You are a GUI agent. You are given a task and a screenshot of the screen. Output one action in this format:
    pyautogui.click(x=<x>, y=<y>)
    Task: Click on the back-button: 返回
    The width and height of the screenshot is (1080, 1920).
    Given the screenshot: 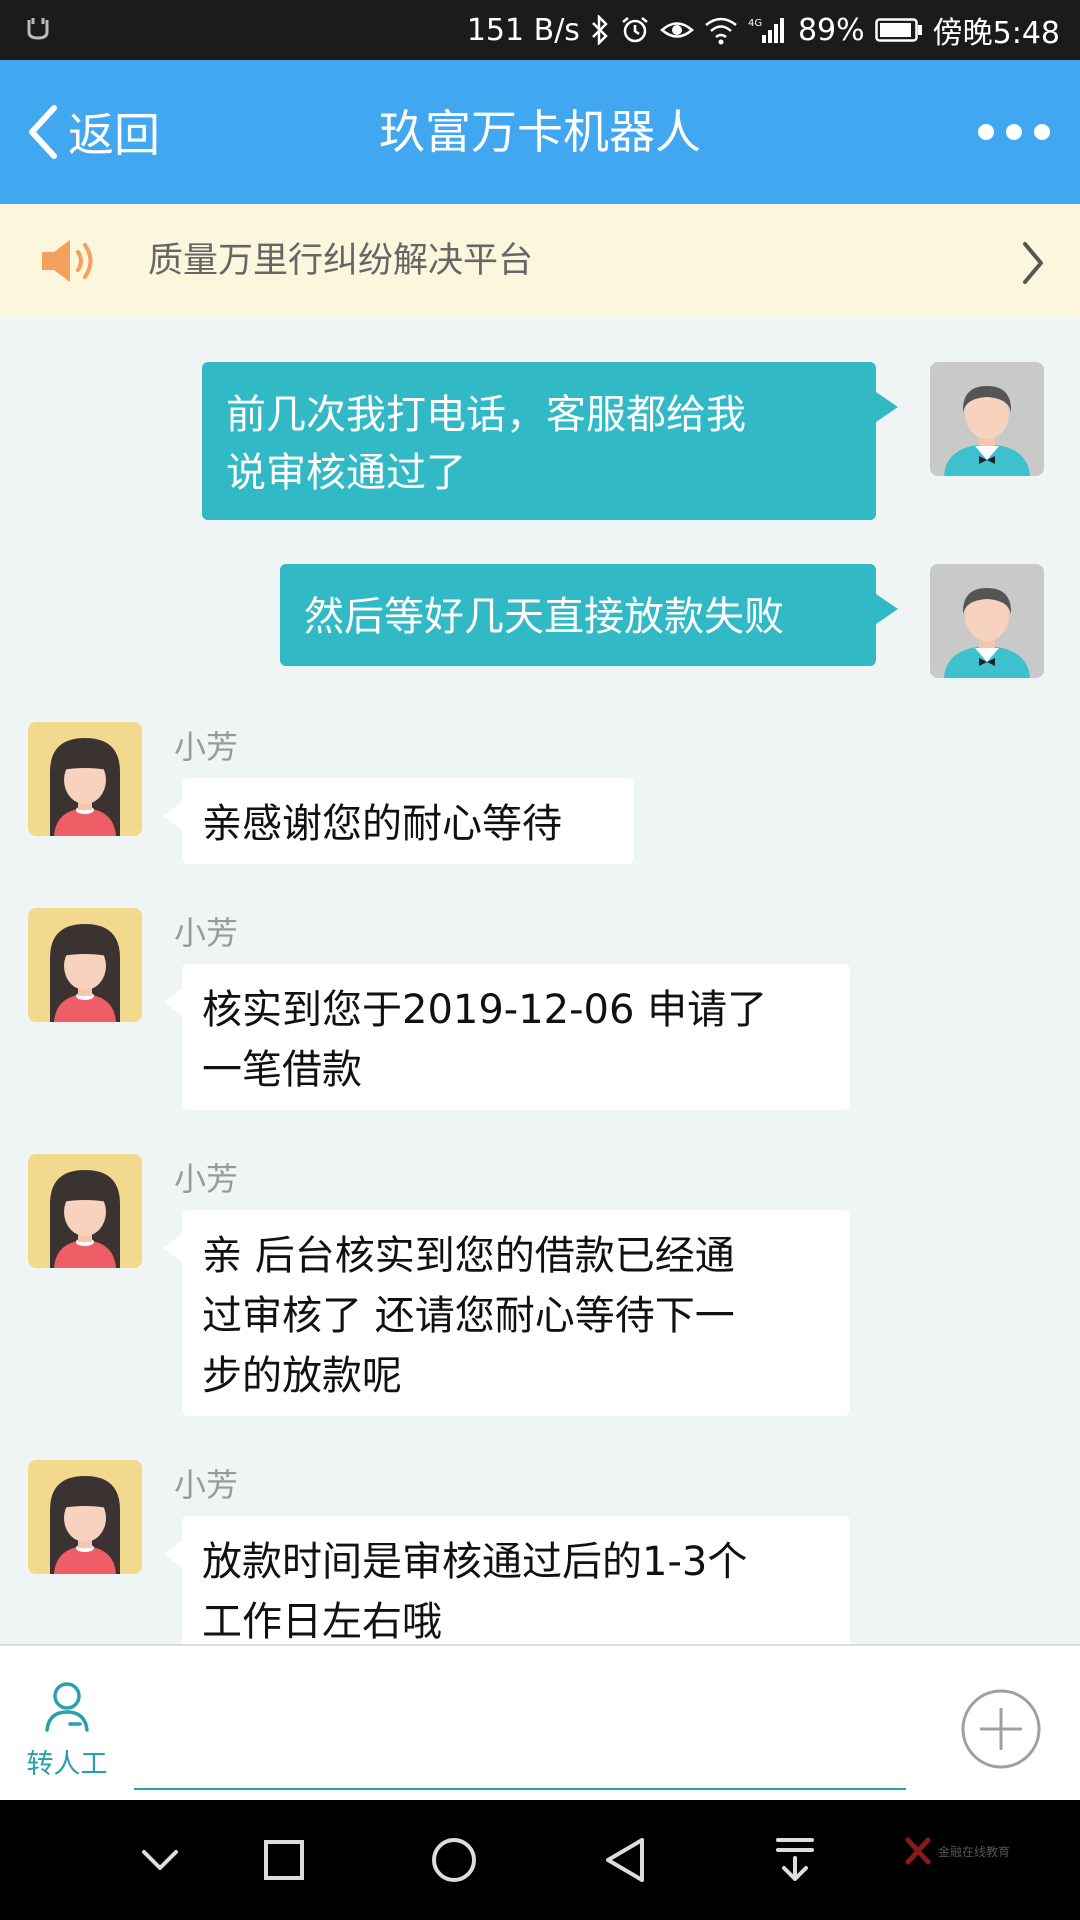 What is the action you would take?
    pyautogui.click(x=91, y=132)
    